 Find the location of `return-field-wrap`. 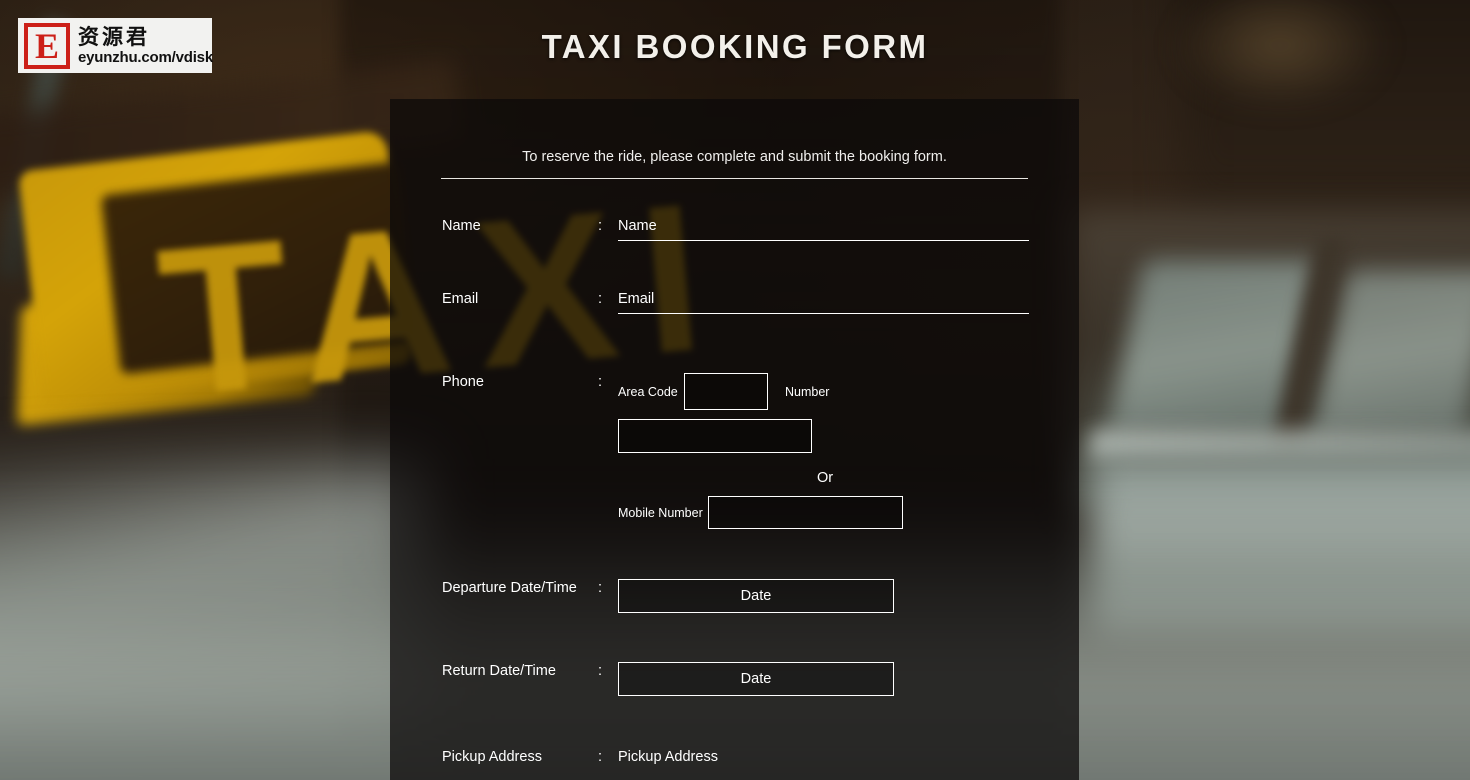

return-field-wrap is located at coordinates (838, 679).